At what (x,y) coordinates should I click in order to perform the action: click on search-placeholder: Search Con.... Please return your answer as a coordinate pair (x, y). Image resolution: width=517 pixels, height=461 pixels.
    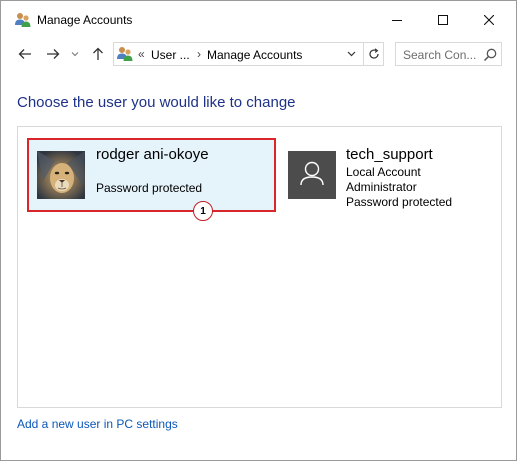
    Looking at the image, I should click on (440, 55).